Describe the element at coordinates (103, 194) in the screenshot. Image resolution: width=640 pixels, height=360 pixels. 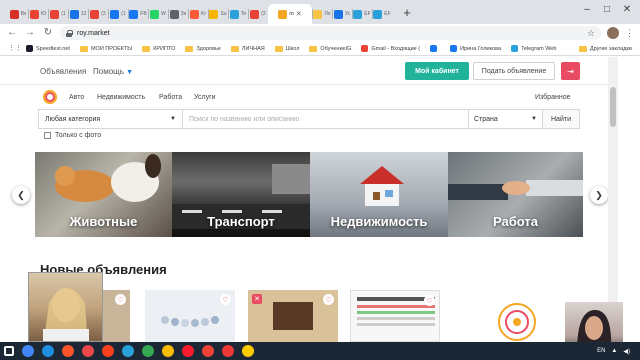
I see `carousel-slide-animals: Животные` at that location.